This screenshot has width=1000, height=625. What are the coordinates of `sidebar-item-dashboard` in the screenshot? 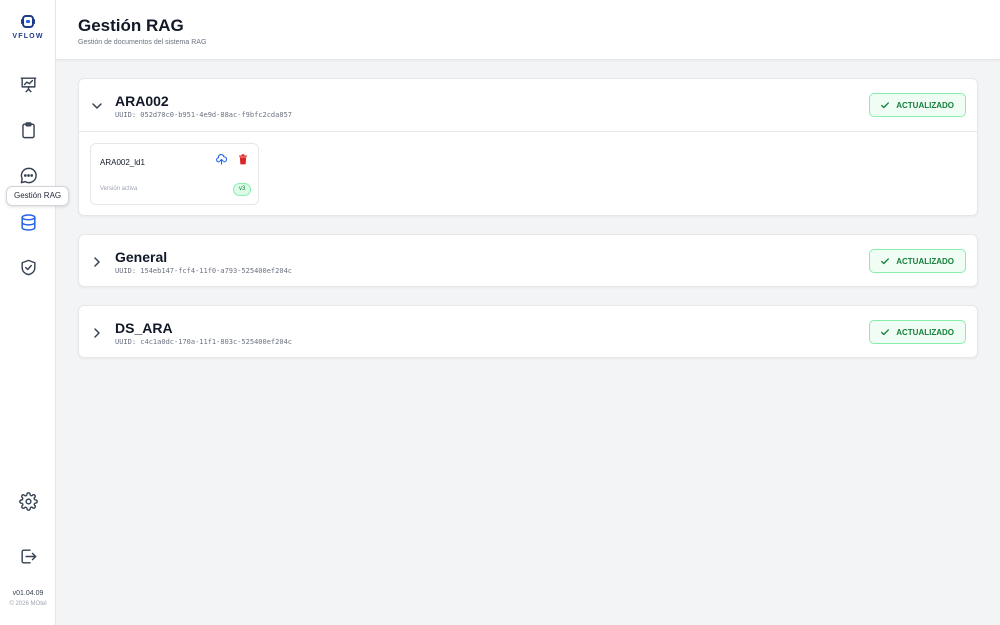 It's located at (28, 84).